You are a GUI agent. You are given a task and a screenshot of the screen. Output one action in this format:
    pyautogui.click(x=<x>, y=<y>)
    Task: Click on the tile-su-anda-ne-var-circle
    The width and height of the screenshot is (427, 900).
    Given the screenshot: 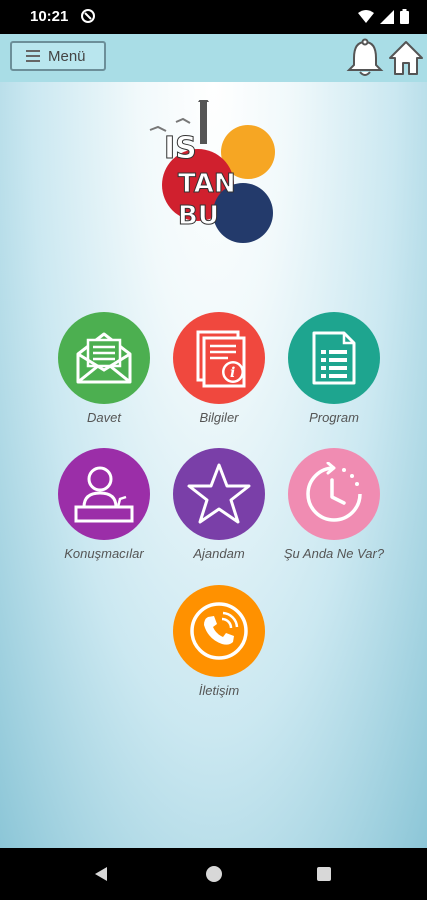 What is the action you would take?
    pyautogui.click(x=334, y=494)
    